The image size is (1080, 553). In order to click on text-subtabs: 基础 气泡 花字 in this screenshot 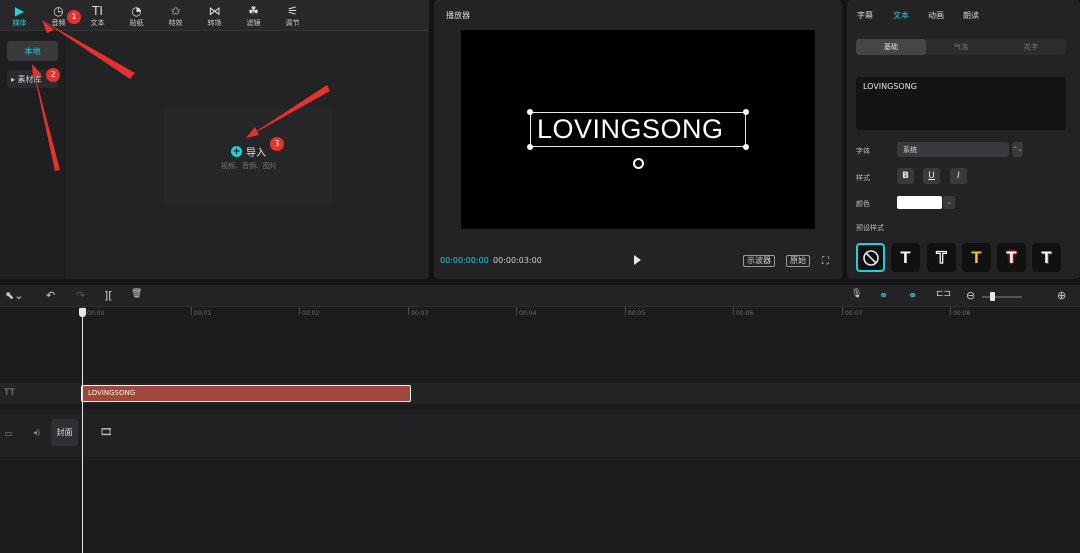, I will do `click(961, 47)`.